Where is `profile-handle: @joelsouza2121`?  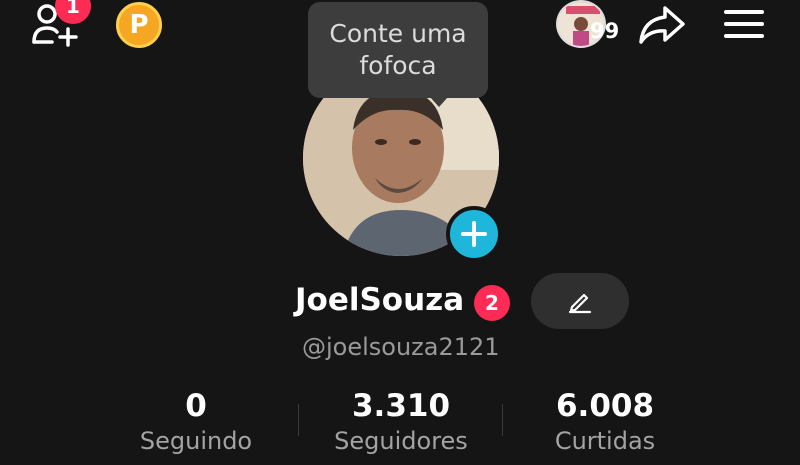
profile-handle: @joelsouza2121 is located at coordinates (401, 347).